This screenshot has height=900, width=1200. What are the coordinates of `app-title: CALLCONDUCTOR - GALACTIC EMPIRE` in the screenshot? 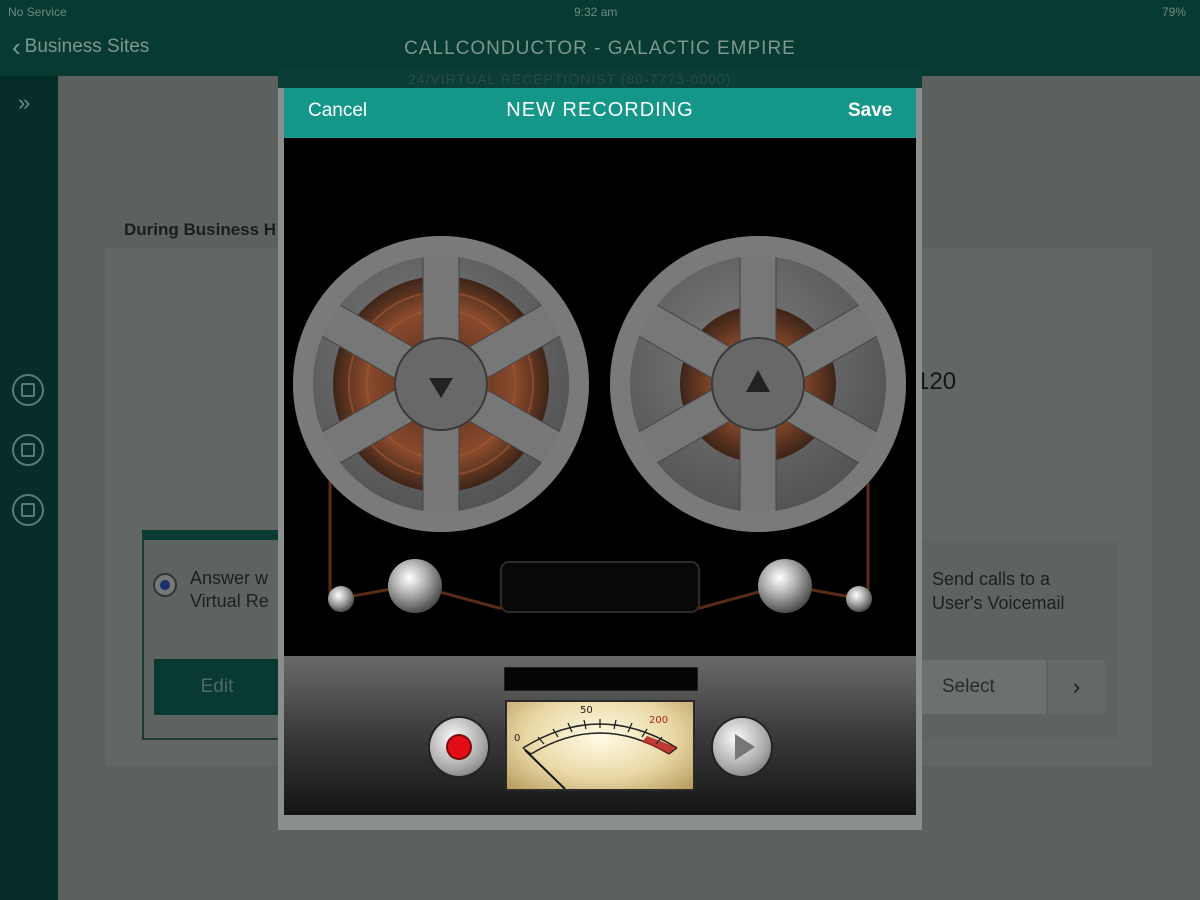 It's located at (600, 48).